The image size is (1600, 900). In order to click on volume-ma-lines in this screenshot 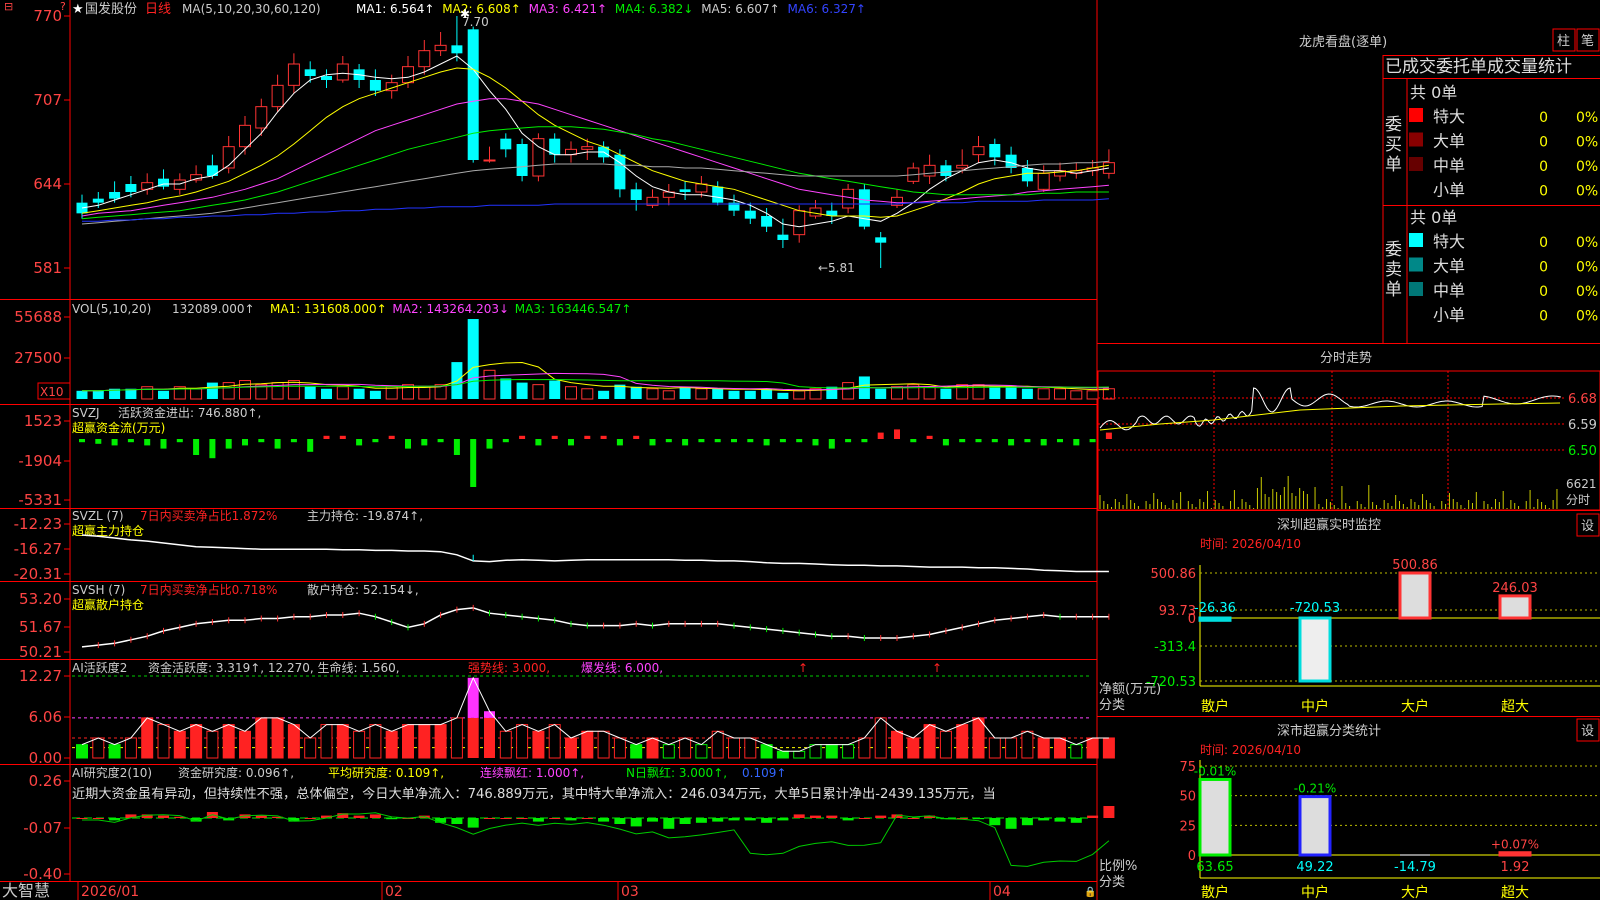, I will do `click(595, 376)`.